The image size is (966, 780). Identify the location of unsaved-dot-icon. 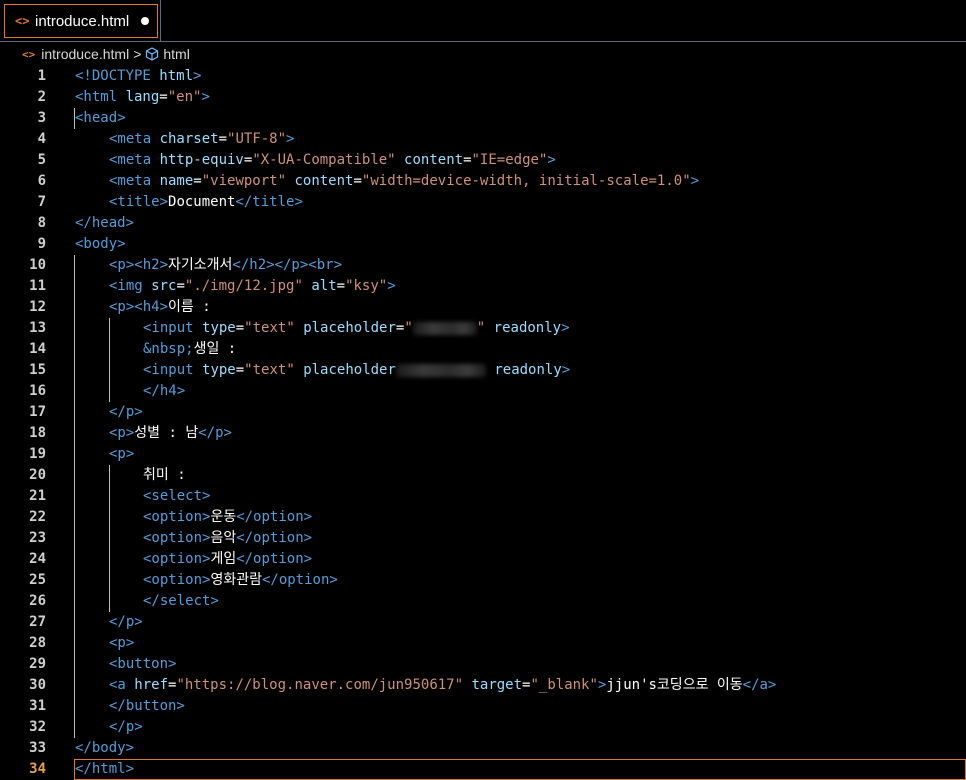
(145, 21).